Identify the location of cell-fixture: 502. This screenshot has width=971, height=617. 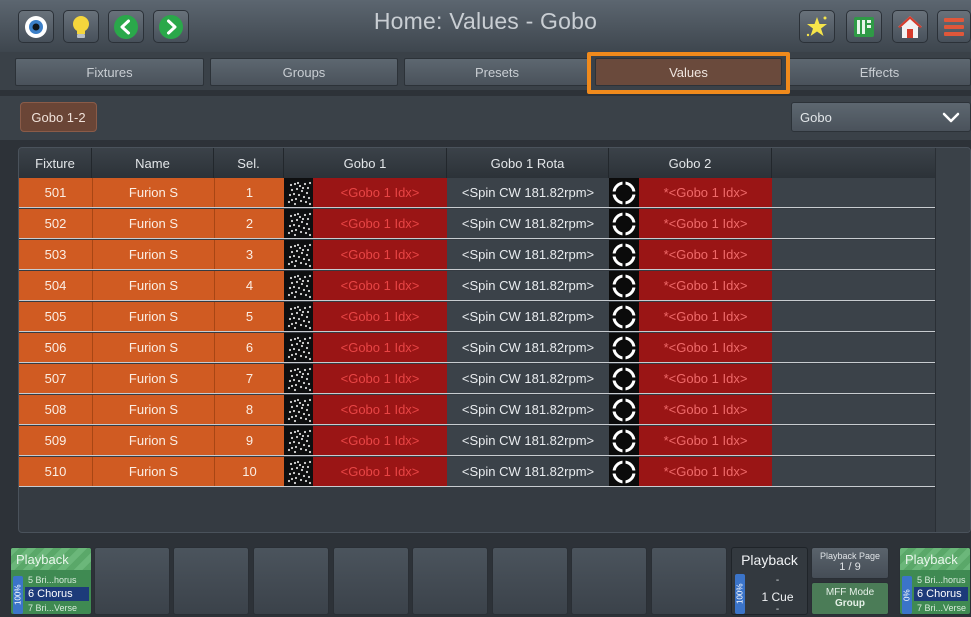
(55, 223).